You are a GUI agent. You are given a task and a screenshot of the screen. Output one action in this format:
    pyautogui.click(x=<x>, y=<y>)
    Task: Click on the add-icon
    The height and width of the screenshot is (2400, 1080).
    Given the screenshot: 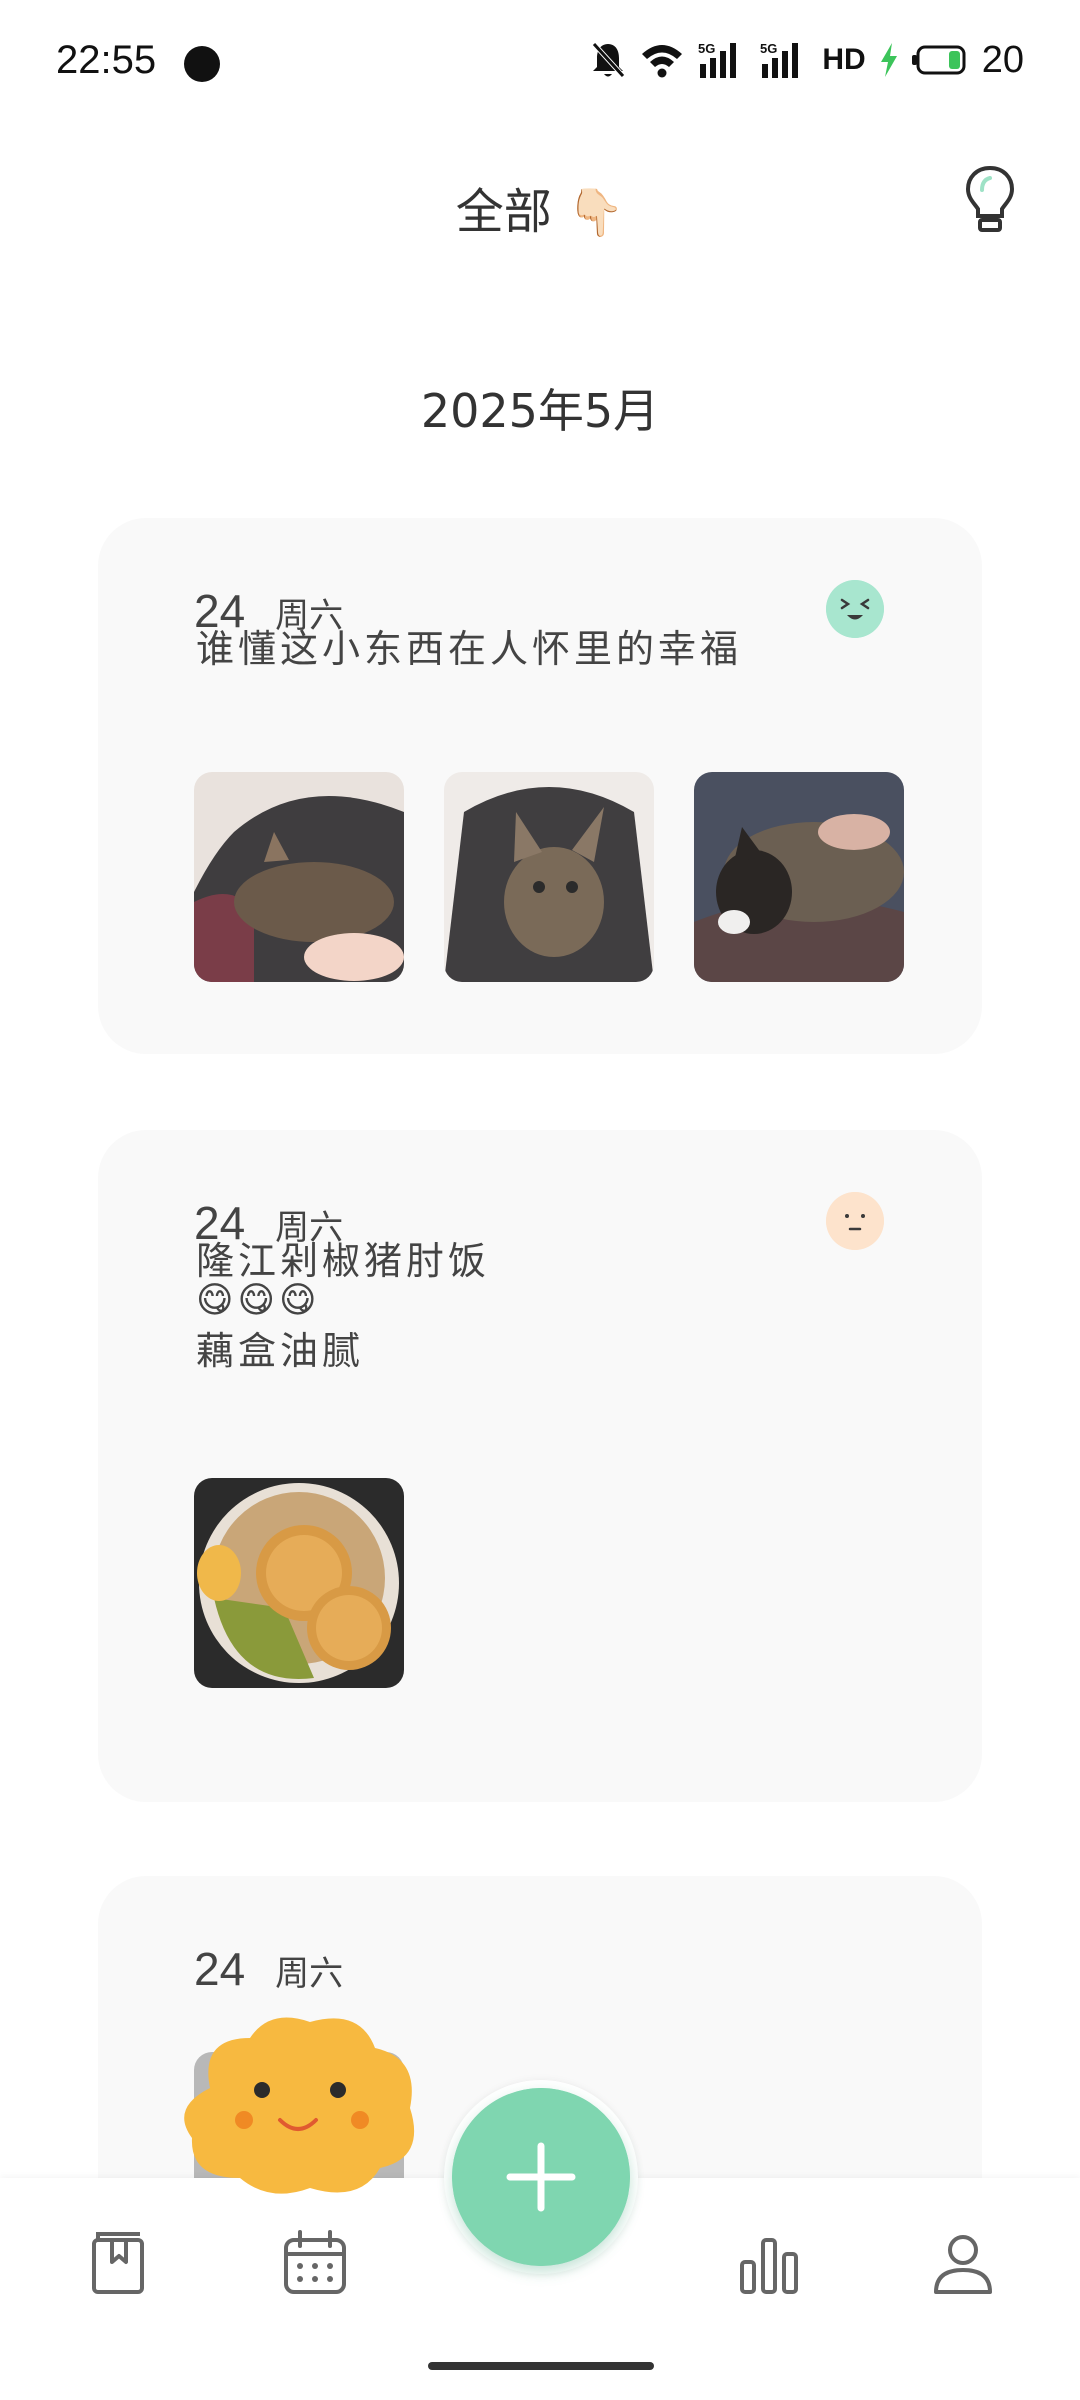 What is the action you would take?
    pyautogui.click(x=541, y=2177)
    